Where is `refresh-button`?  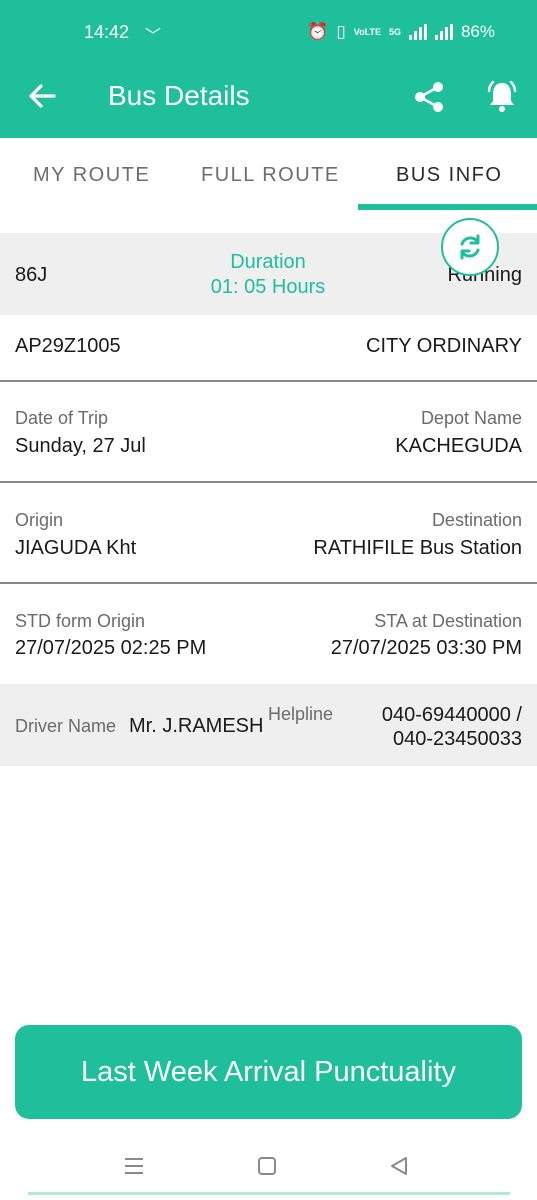 refresh-button is located at coordinates (470, 247).